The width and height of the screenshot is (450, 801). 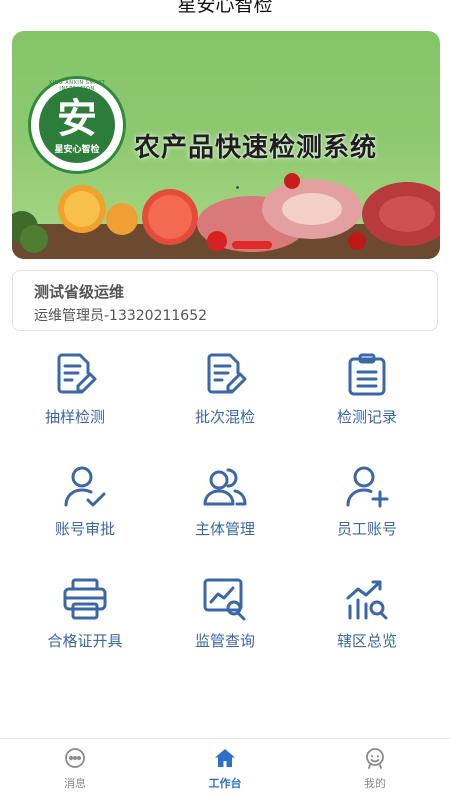 I want to click on home-icon, so click(x=225, y=758).